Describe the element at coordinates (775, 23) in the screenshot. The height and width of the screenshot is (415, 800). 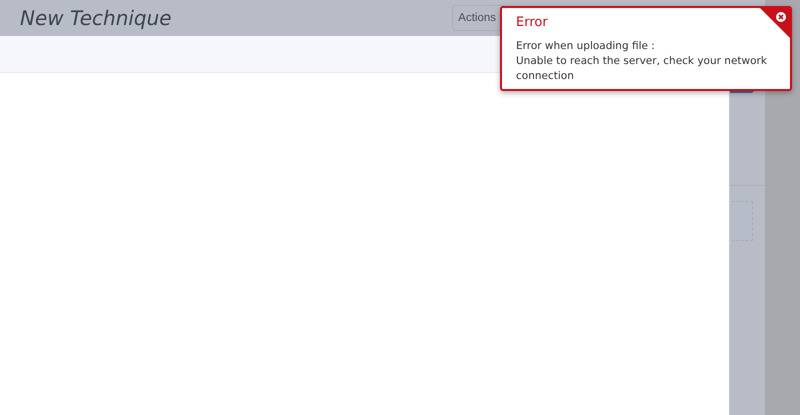
I see `close-icon` at that location.